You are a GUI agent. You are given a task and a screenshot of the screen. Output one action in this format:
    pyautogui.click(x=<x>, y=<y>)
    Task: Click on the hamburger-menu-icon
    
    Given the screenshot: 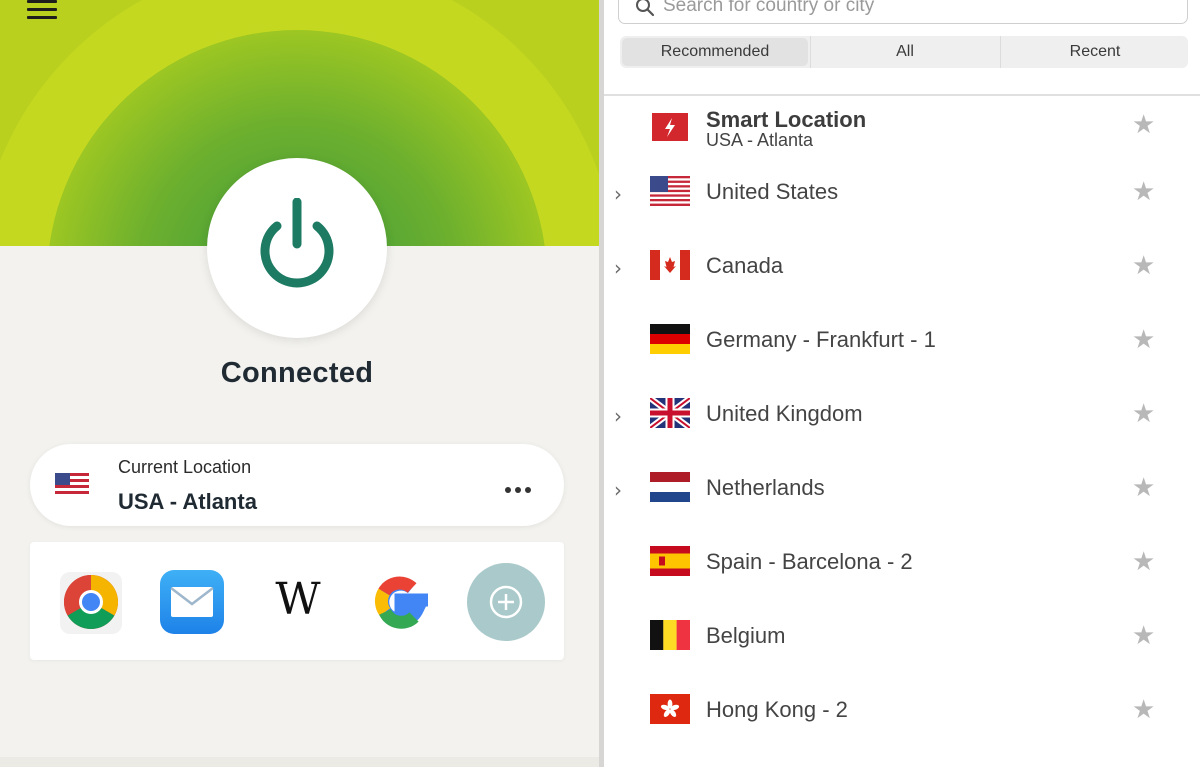 What is the action you would take?
    pyautogui.click(x=42, y=11)
    